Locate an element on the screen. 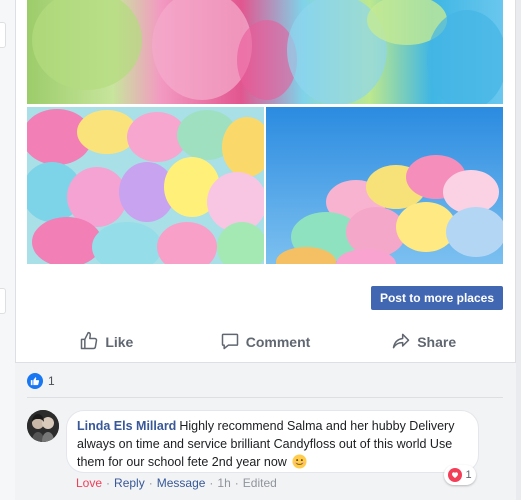 This screenshot has height=500, width=521. comment-button: Comment is located at coordinates (265, 342).